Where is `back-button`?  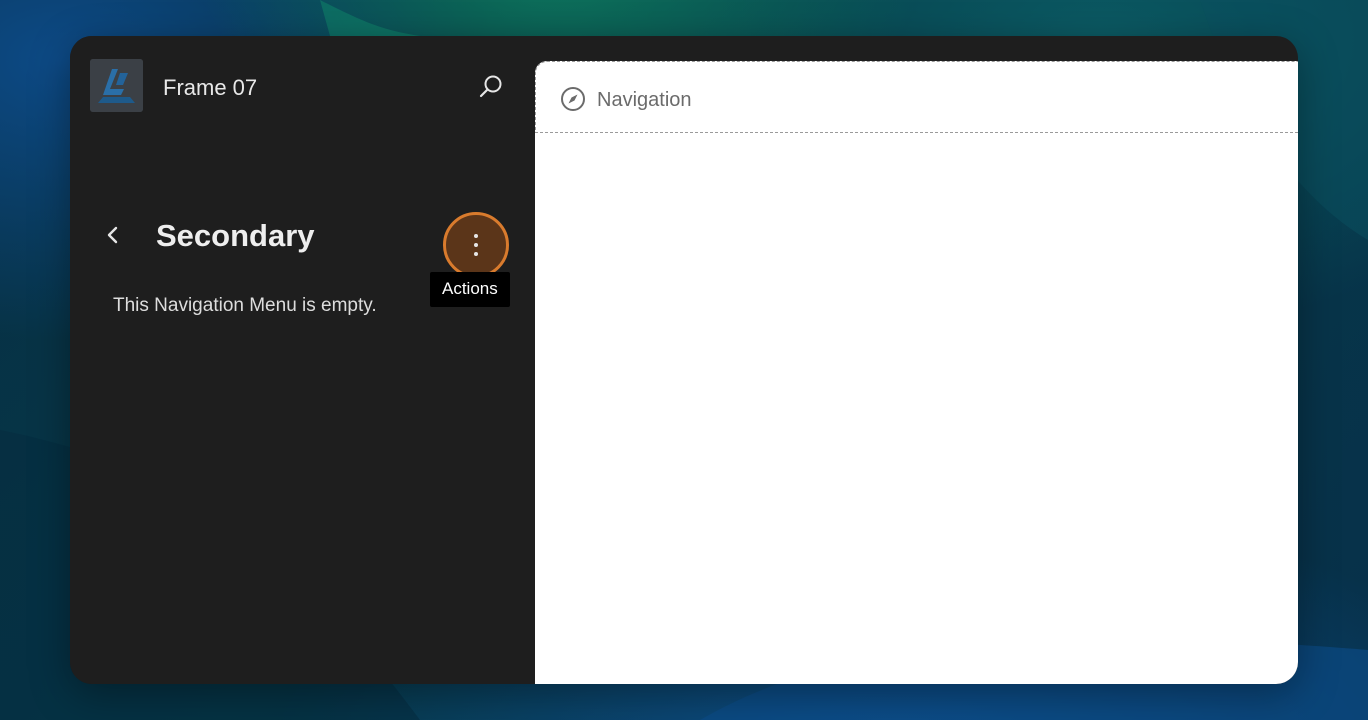
back-button is located at coordinates (113, 235).